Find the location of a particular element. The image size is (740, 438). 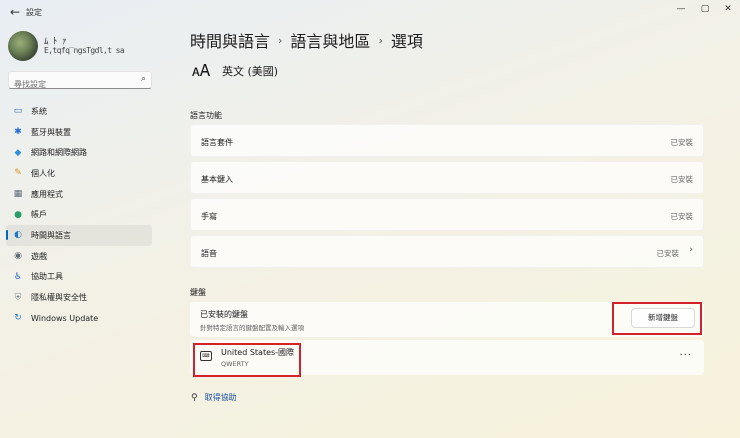

sidebar-item-personalization: ✎ 個人化 is located at coordinates (79, 173).